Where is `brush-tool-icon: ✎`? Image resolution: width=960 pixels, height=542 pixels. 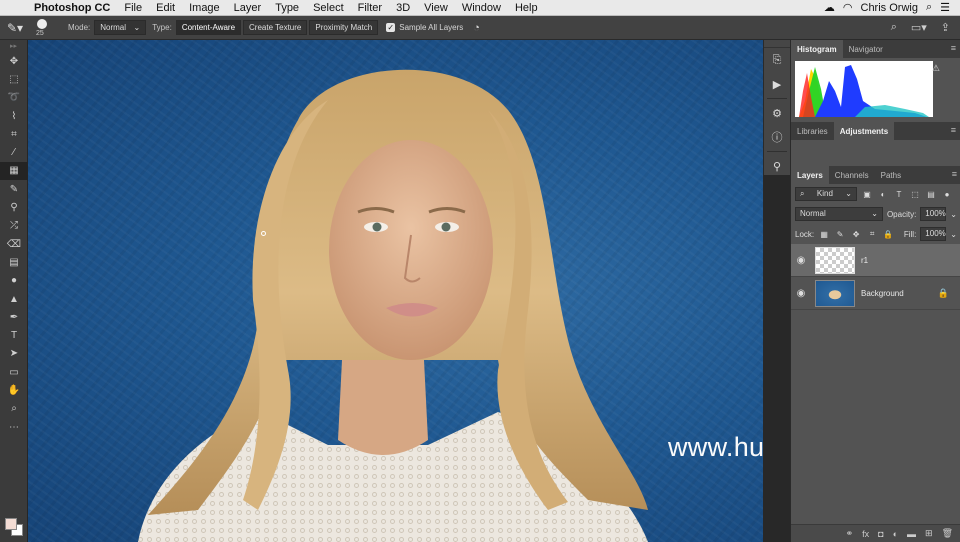 brush-tool-icon: ✎ is located at coordinates (14, 189).